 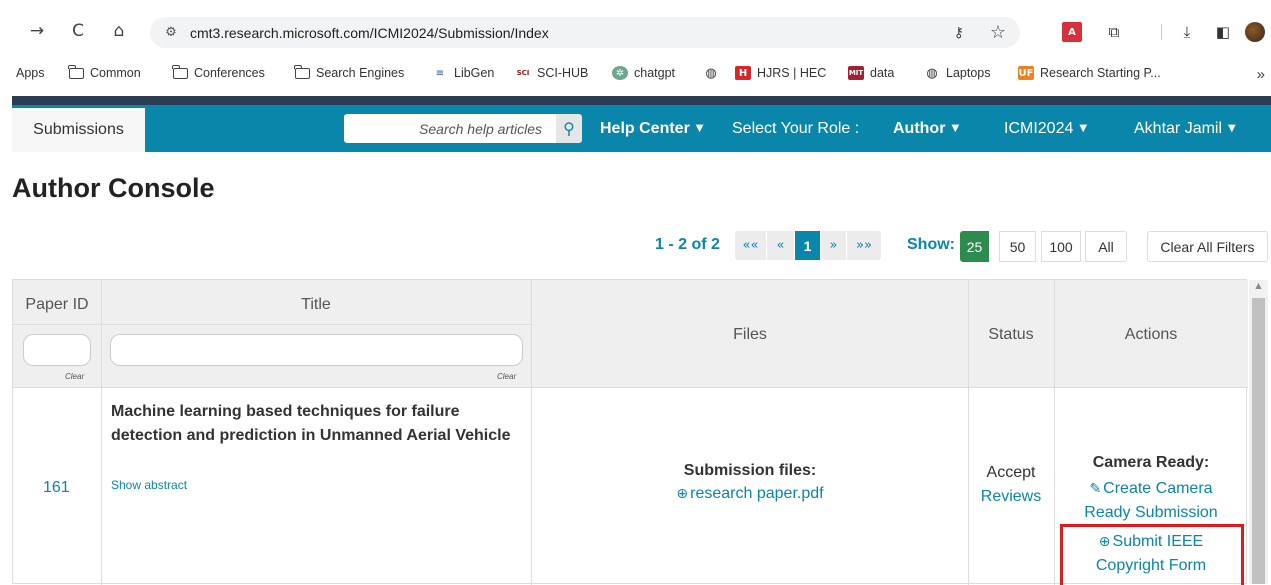 What do you see at coordinates (780, 73) in the screenshot?
I see `bookmark-hjrs: H HJRS | HEC` at bounding box center [780, 73].